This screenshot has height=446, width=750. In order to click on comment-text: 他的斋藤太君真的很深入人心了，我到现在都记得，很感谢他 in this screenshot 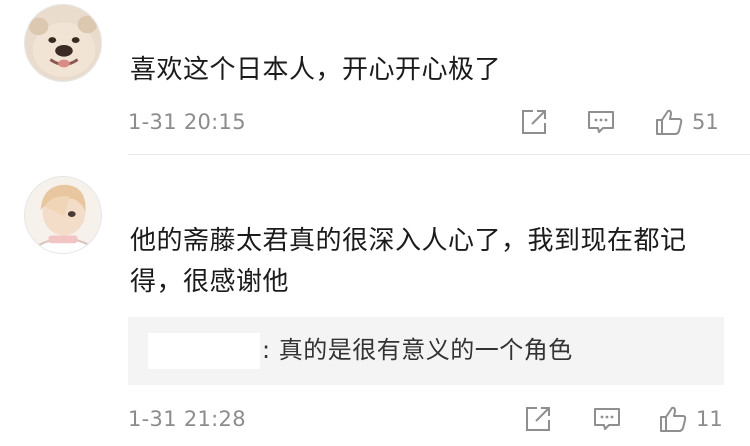, I will do `click(408, 261)`.